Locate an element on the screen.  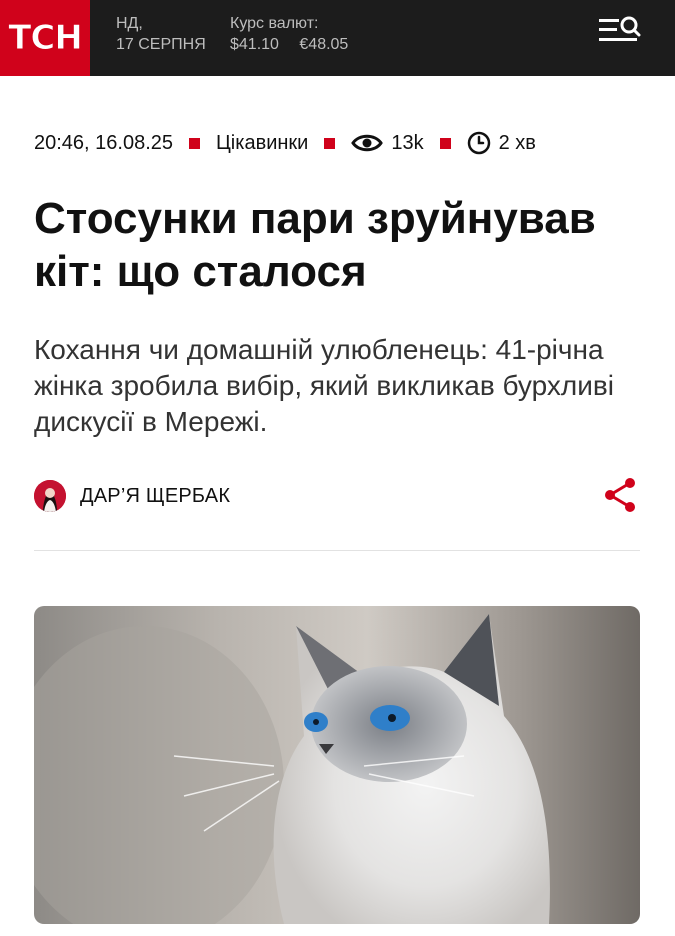
category-link: Цікавинки is located at coordinates (262, 143).